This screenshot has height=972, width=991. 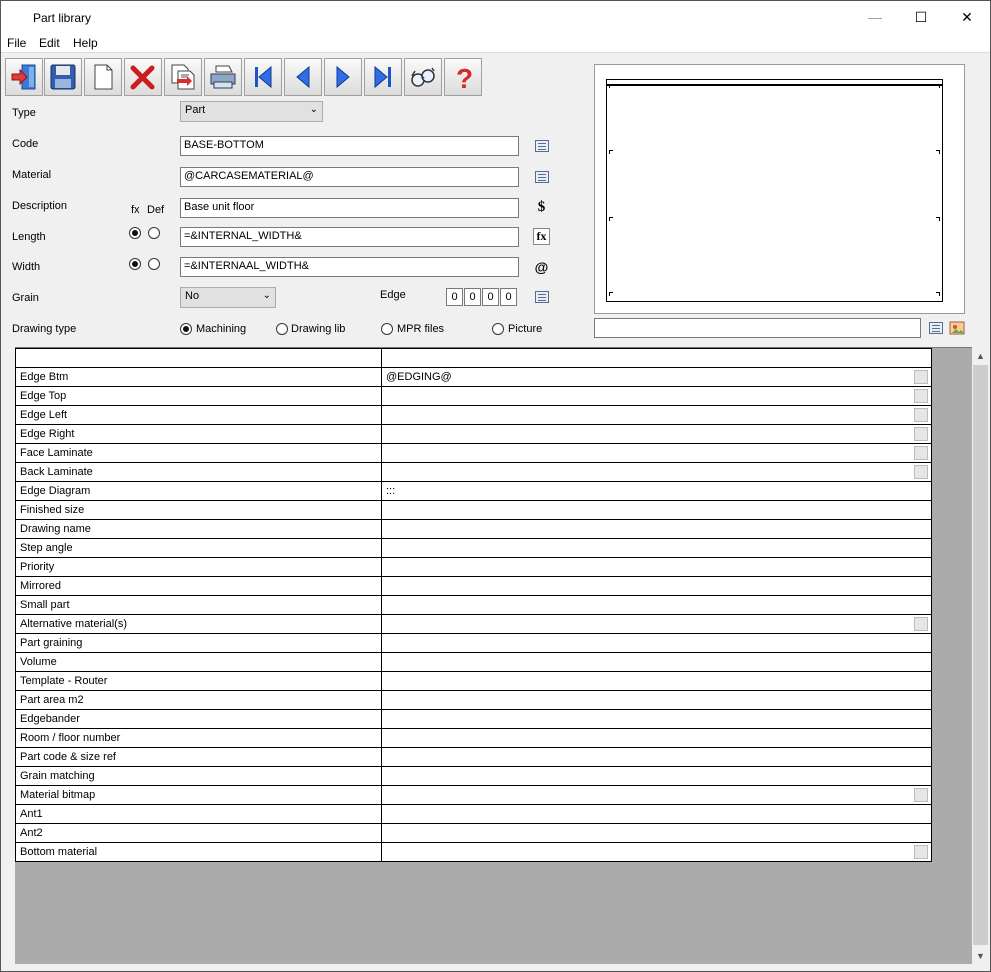 I want to click on table-row: Volume, so click(x=473, y=662).